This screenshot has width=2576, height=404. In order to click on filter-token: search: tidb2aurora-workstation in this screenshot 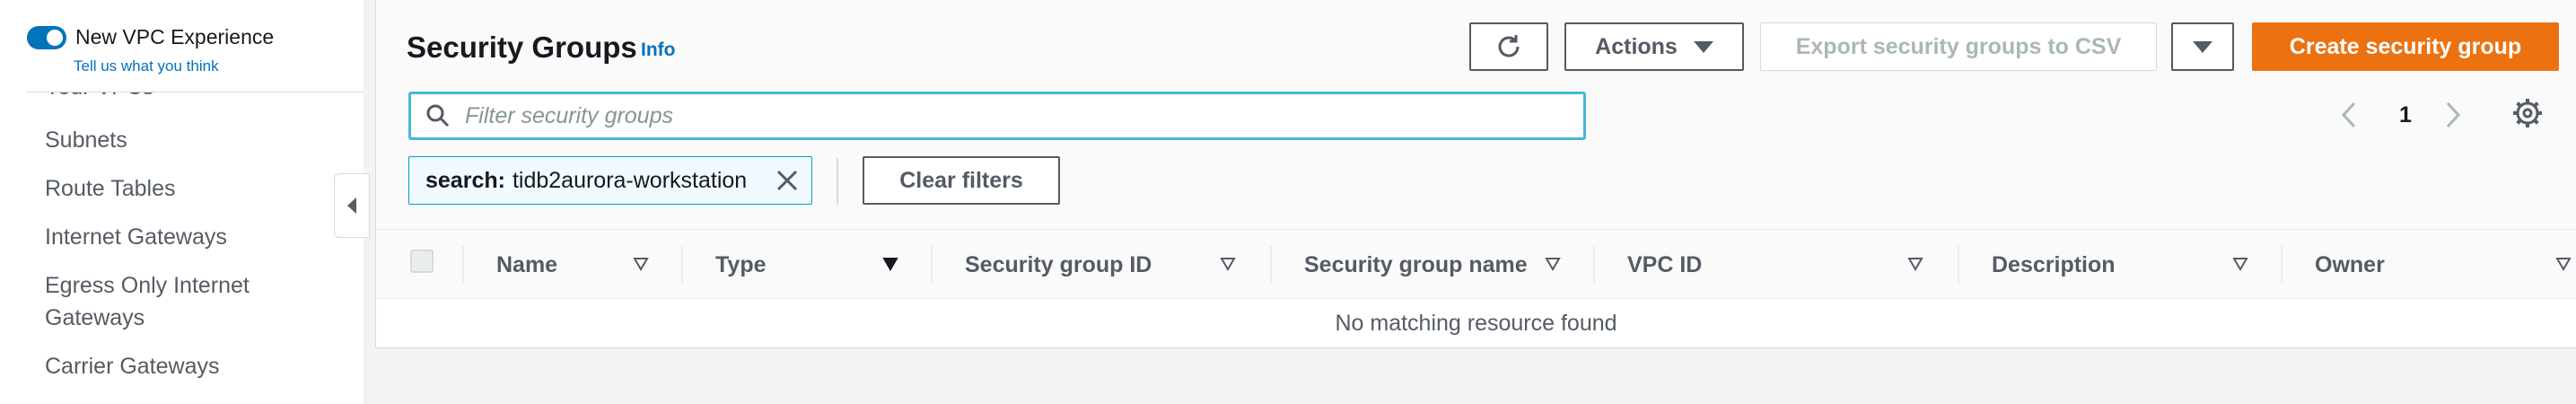, I will do `click(610, 181)`.